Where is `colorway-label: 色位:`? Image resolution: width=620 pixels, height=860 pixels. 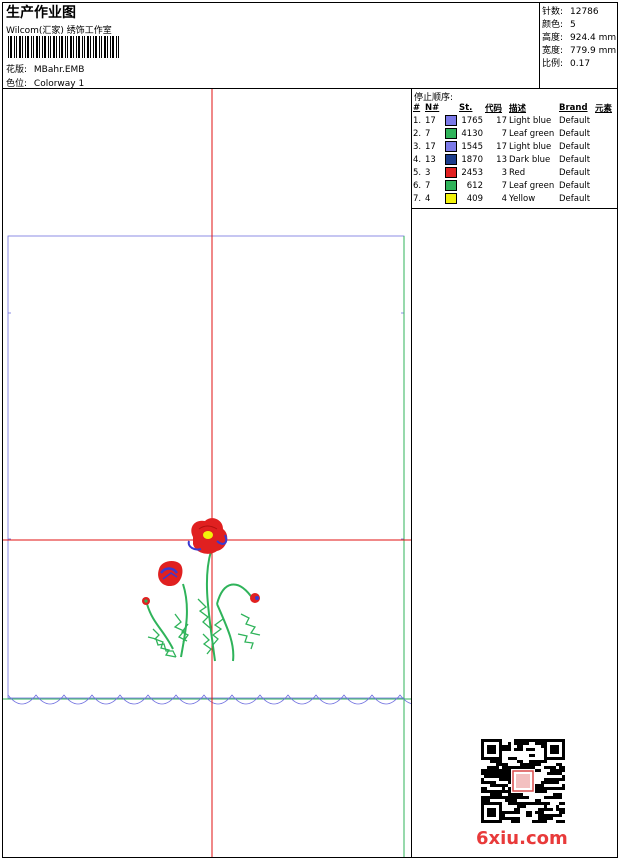
colorway-label: 色位: is located at coordinates (17, 84).